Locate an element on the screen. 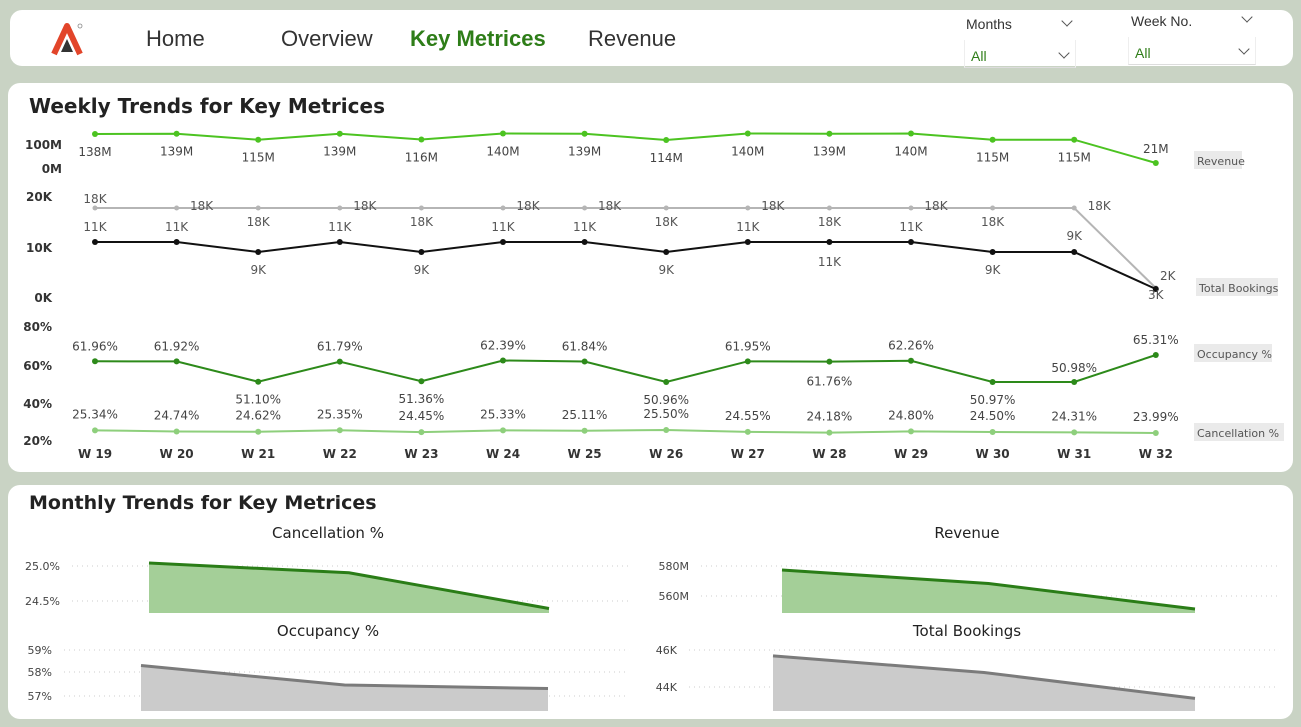  cancellation-weekly-data-label: 25.33% is located at coordinates (503, 414).